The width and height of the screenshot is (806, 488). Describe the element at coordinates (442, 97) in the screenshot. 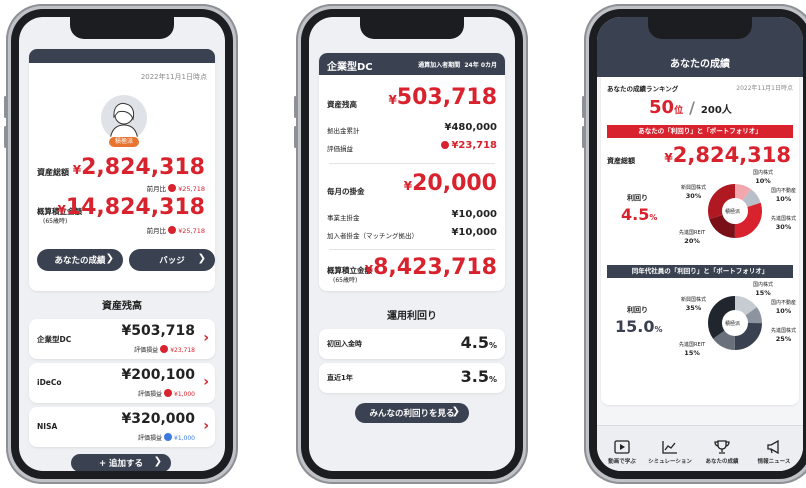

I see `balance-value: ¥503,718` at that location.